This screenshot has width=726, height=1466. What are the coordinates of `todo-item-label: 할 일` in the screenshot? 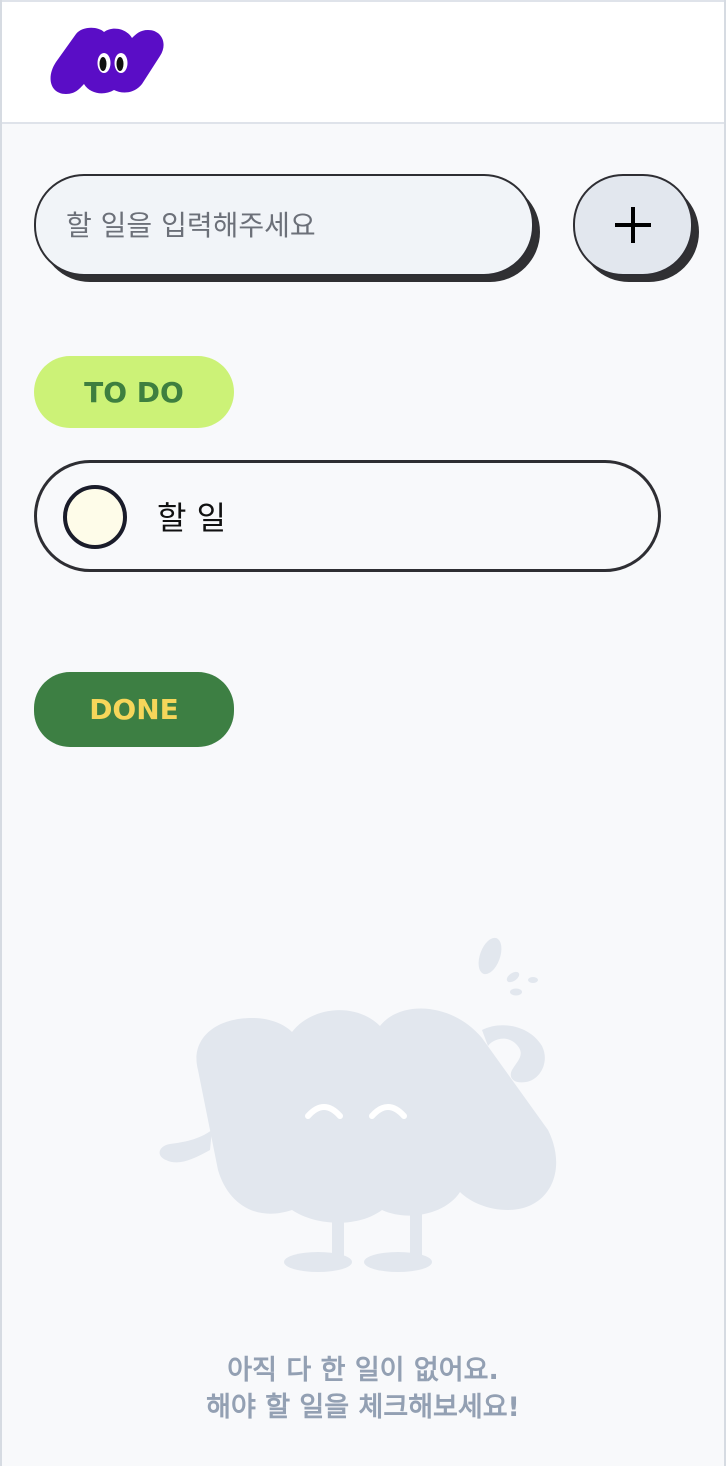 It's located at (192, 518).